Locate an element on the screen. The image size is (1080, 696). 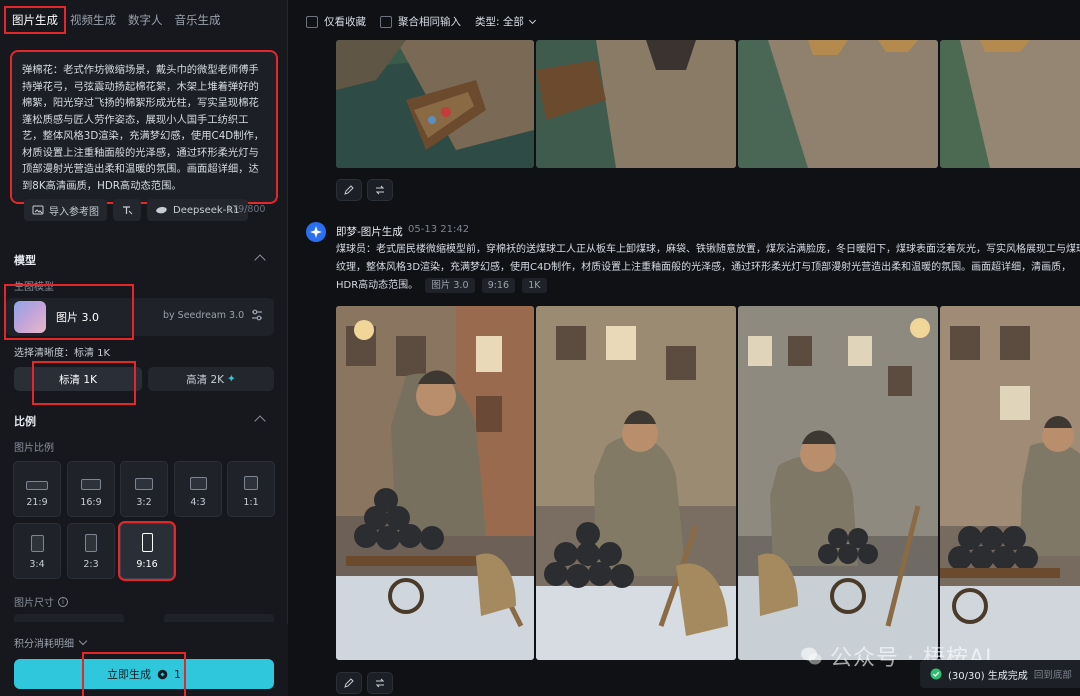
star-logo-icon is located at coordinates (316, 232).